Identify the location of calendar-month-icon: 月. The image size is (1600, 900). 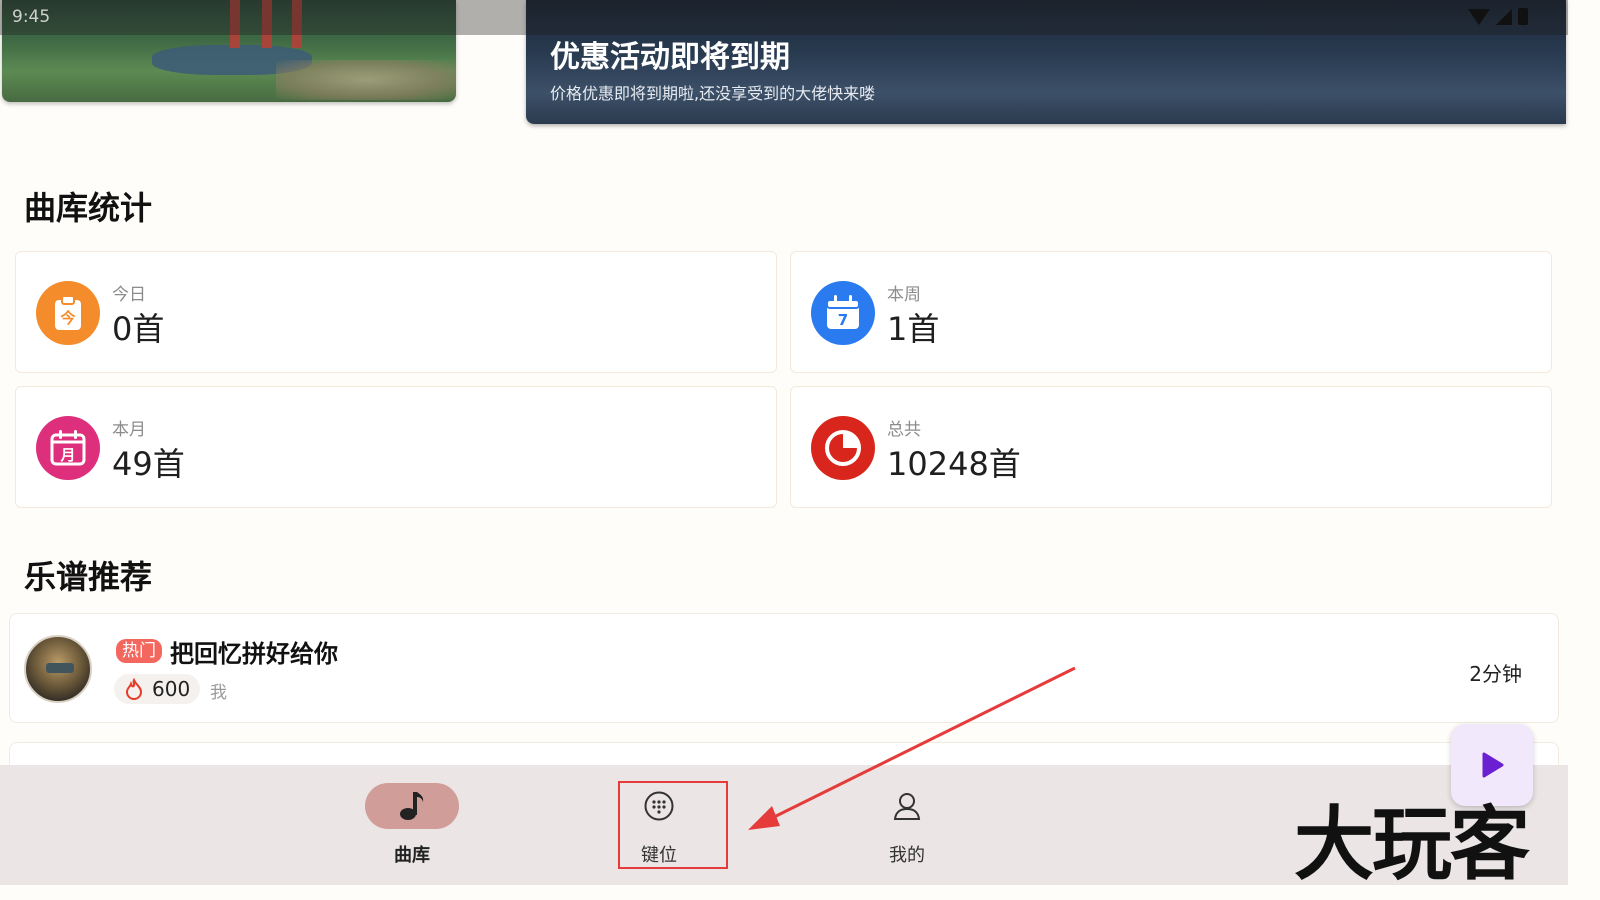
(68, 448).